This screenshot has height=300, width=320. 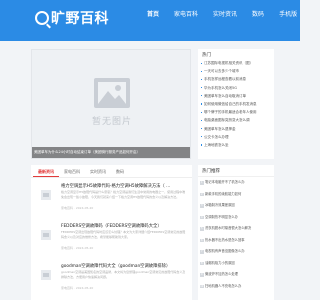 I want to click on side-list-item: 如何使用微信给自己的手机发消息, so click(x=236, y=104).